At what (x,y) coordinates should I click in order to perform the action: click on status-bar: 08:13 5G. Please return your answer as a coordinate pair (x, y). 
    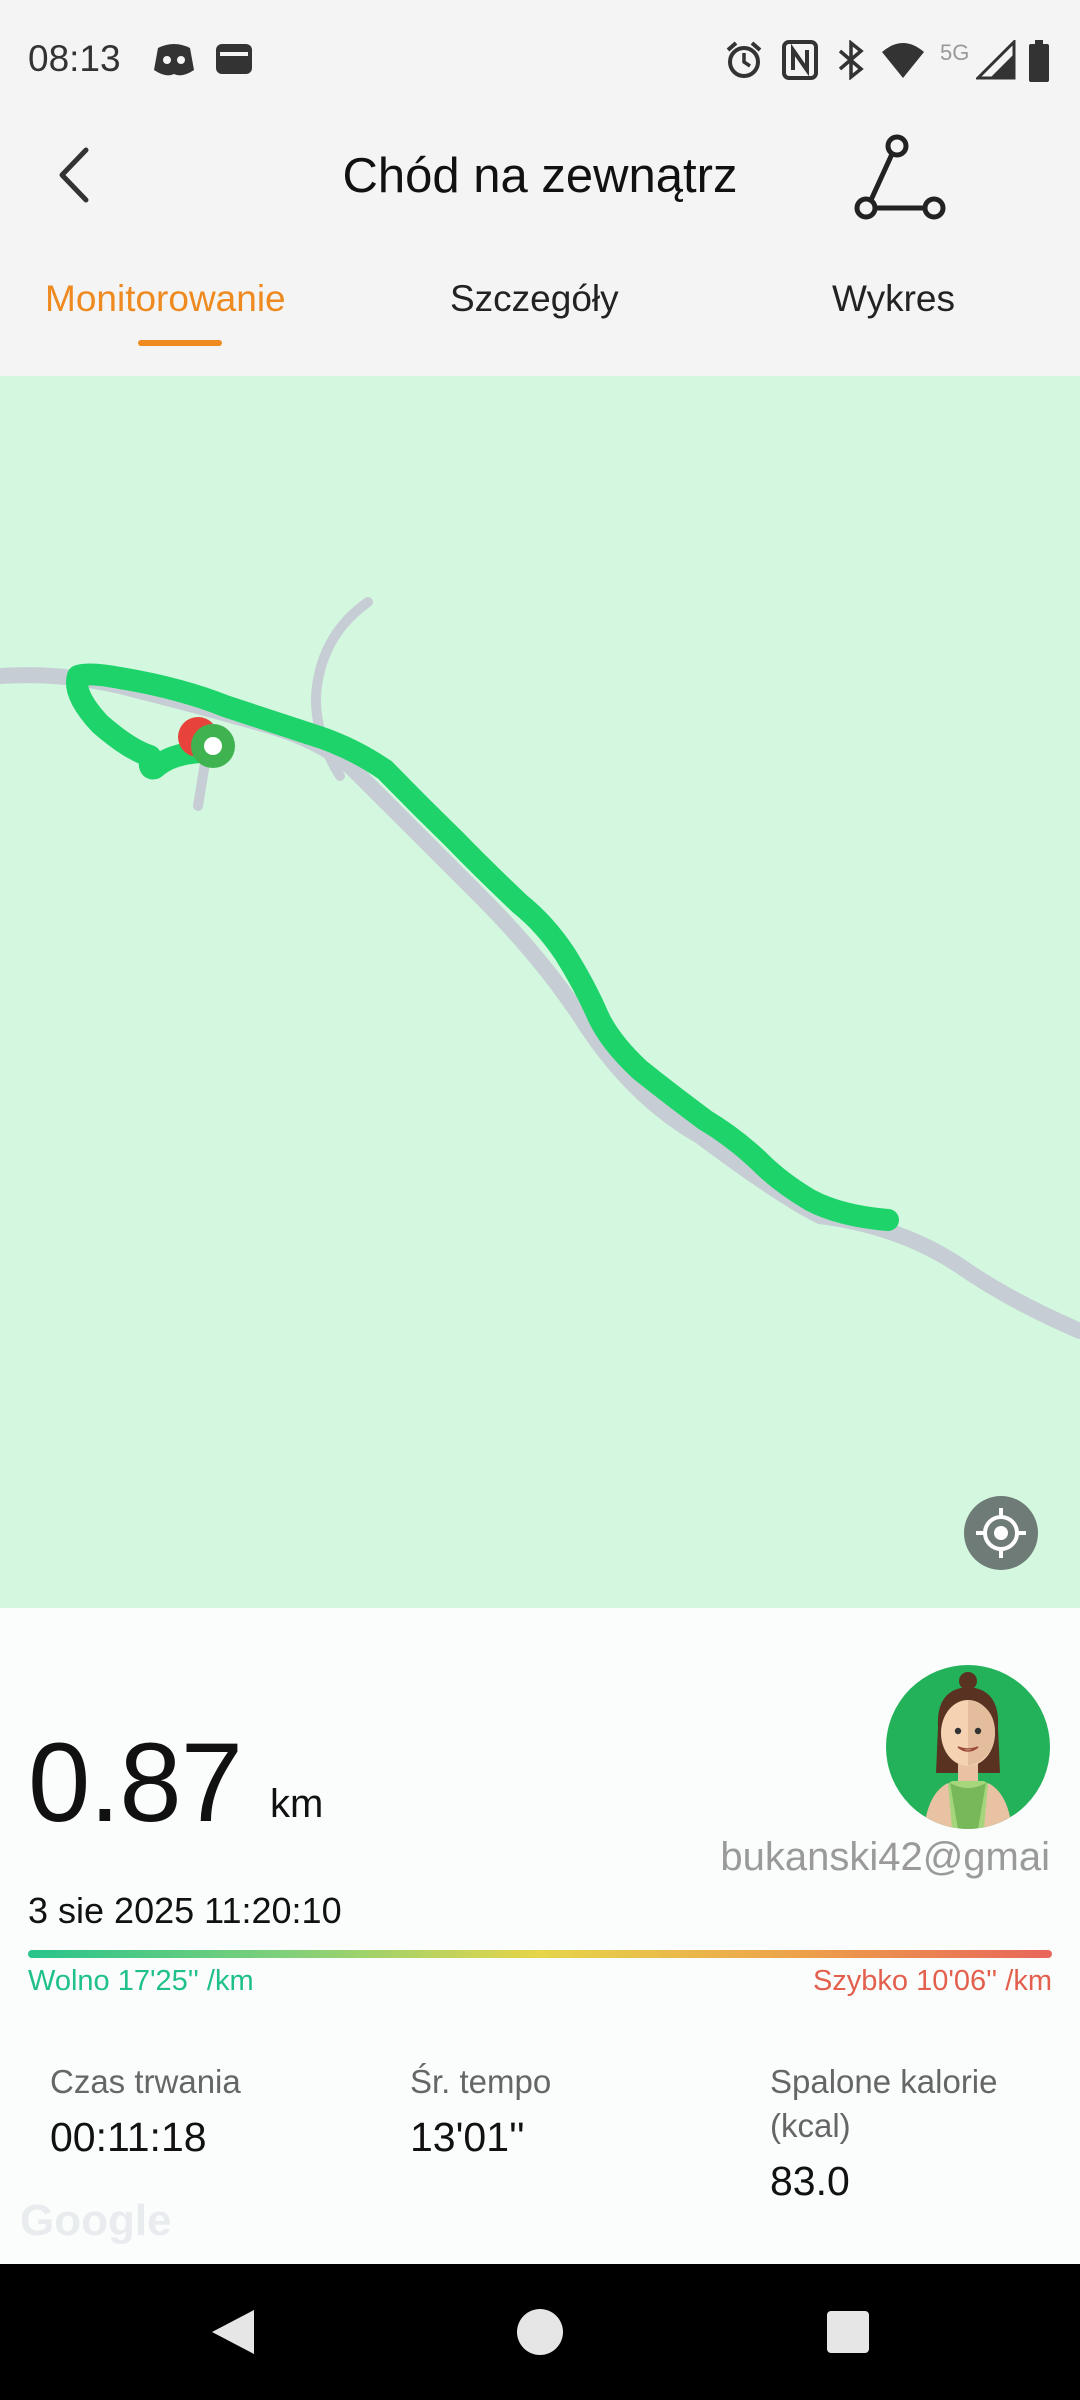
    Looking at the image, I should click on (540, 60).